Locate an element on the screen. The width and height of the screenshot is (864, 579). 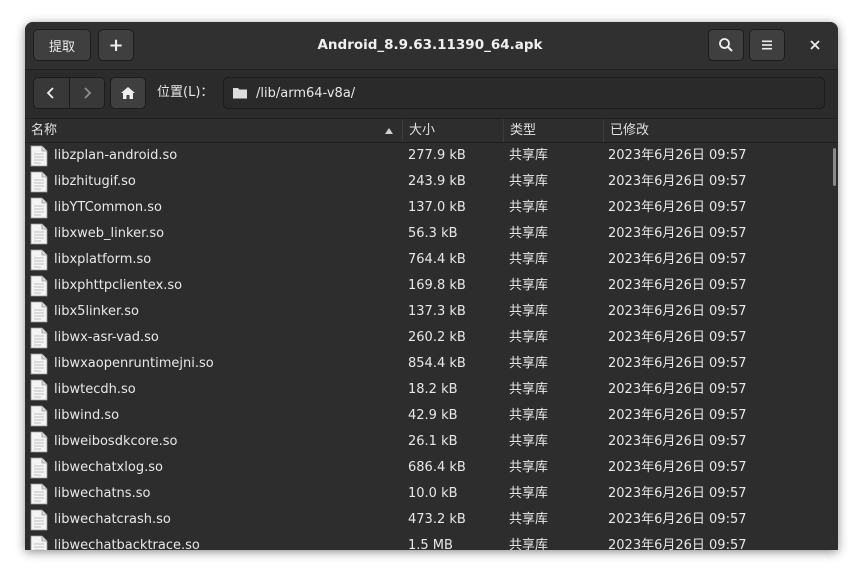
vertical-scrollbar is located at coordinates (834, 167).